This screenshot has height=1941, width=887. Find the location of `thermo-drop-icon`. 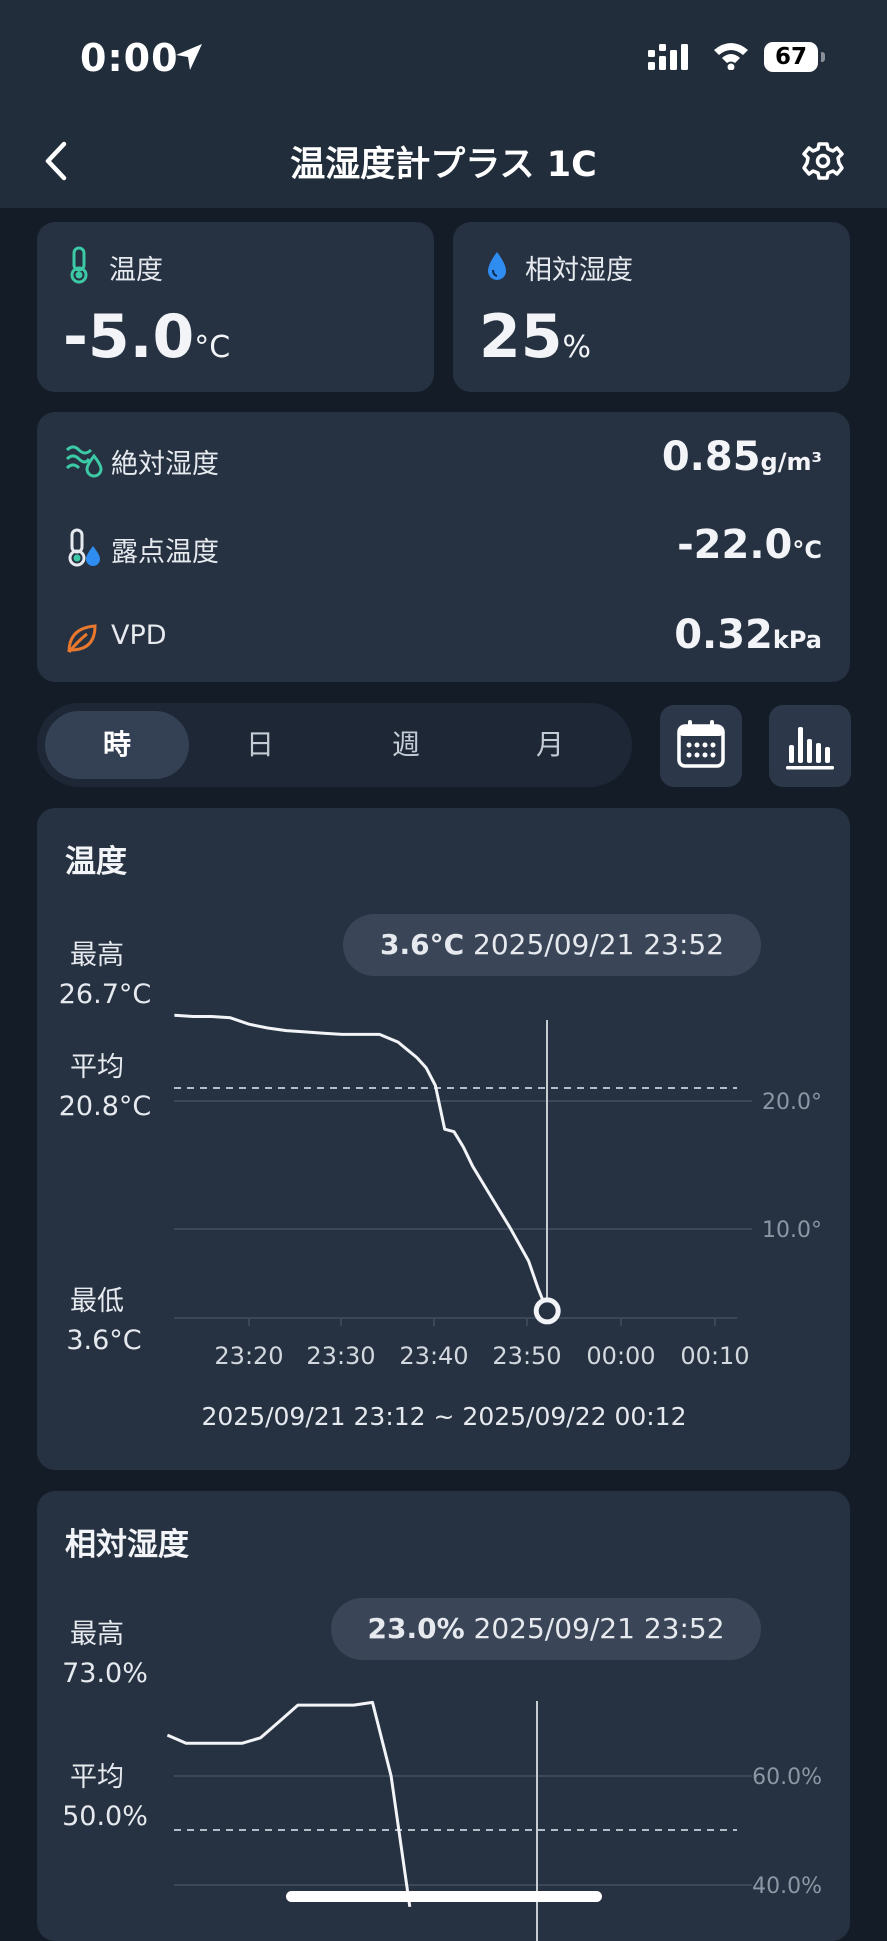

thermo-drop-icon is located at coordinates (84, 547).